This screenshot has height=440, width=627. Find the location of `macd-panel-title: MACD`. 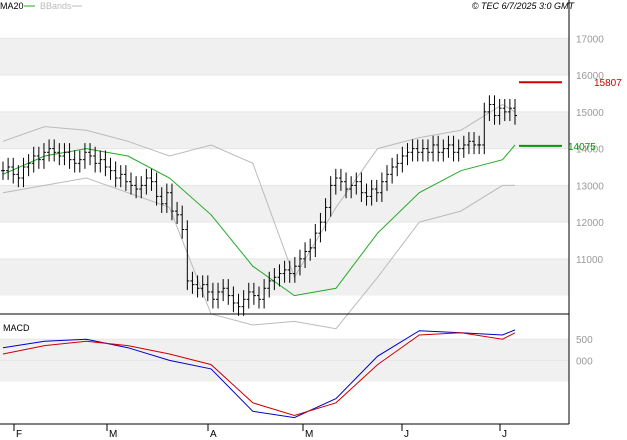

macd-panel-title: MACD is located at coordinates (16, 328).